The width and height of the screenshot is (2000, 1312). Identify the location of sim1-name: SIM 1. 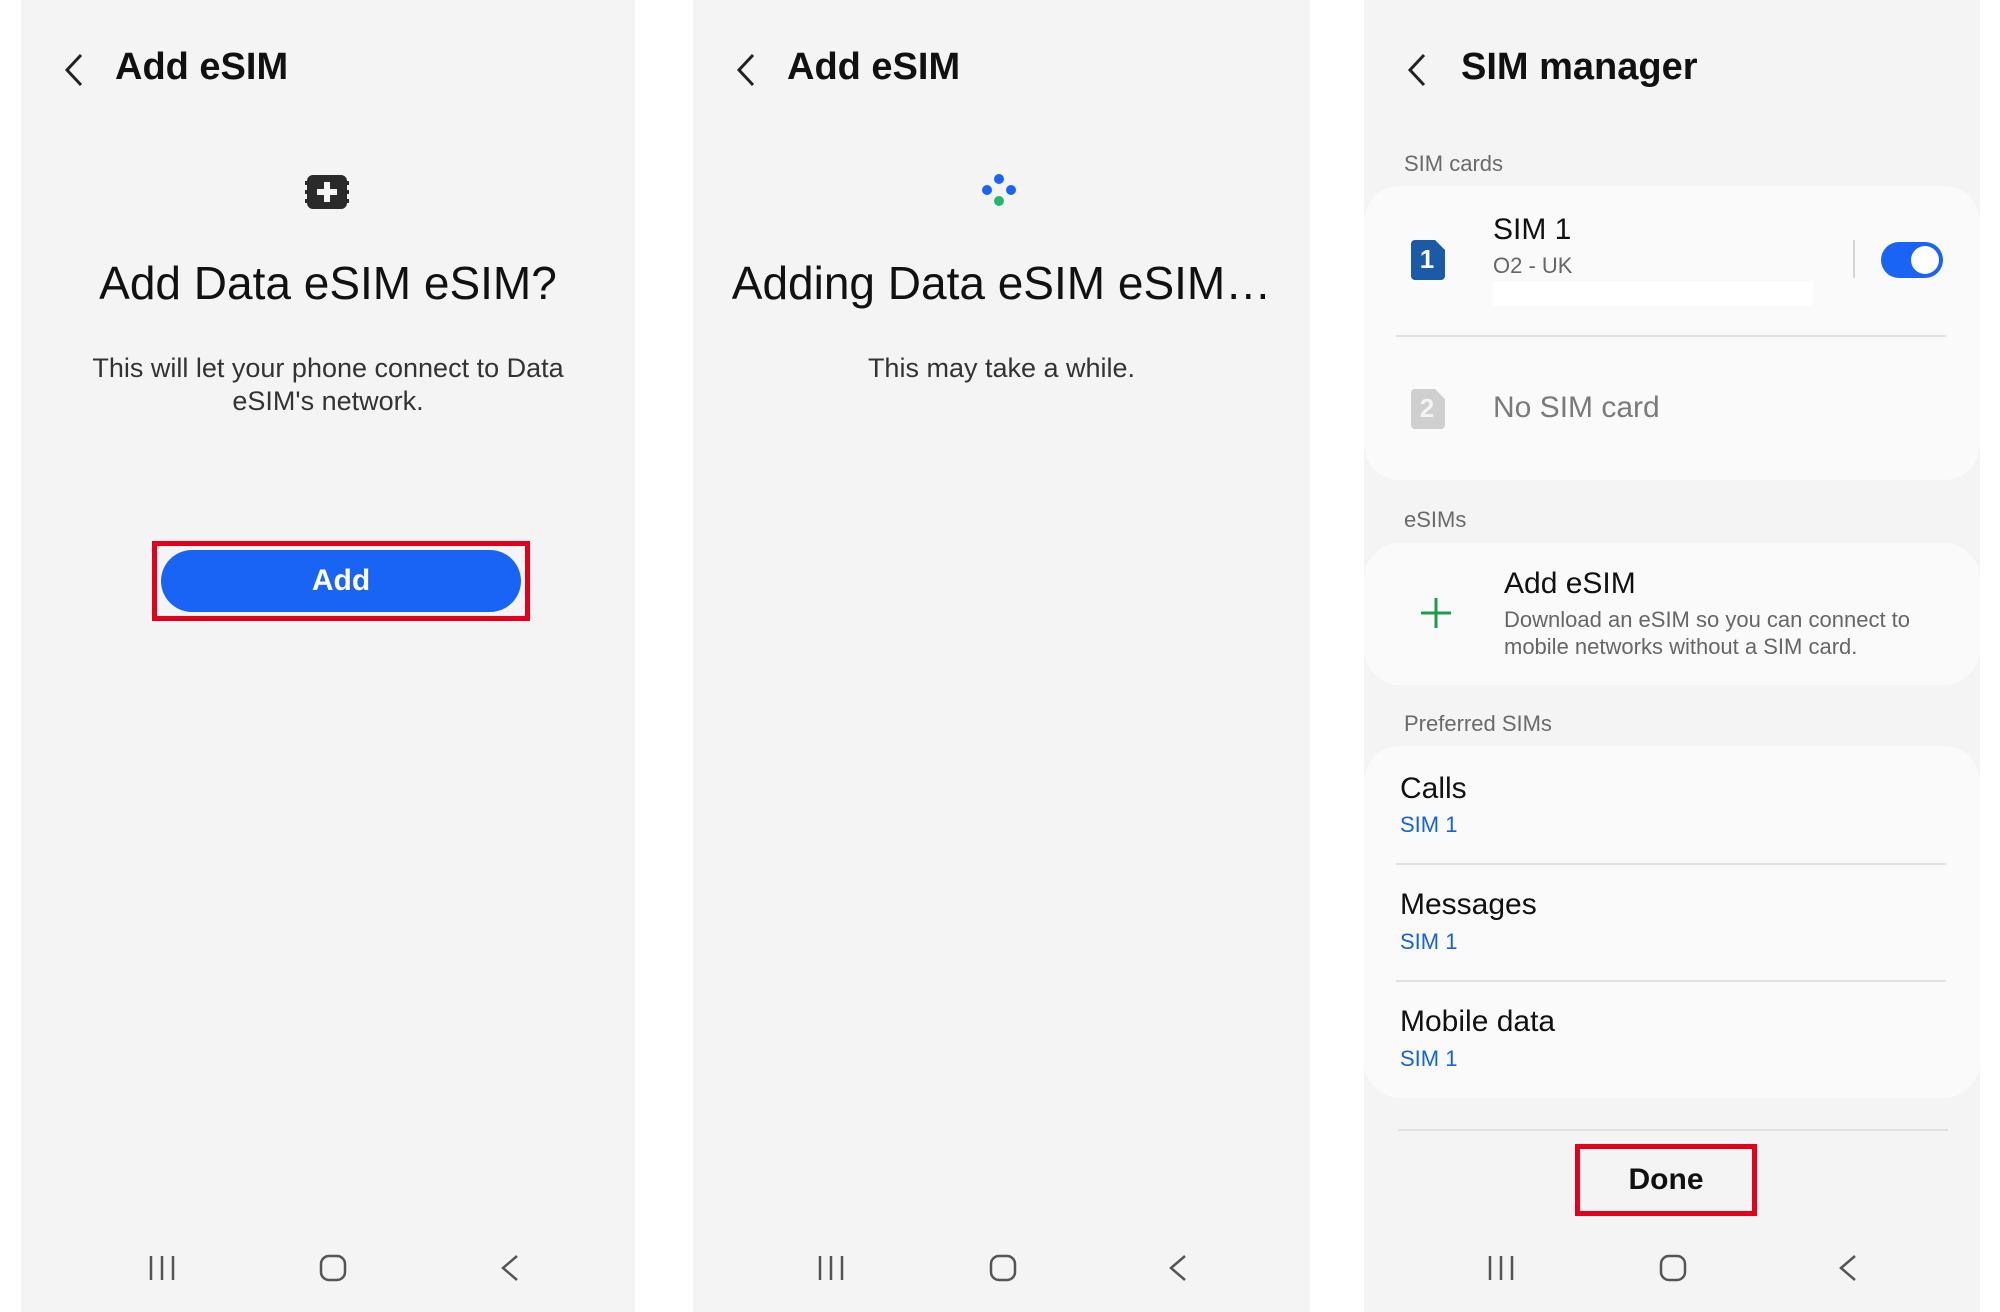
(1532, 229).